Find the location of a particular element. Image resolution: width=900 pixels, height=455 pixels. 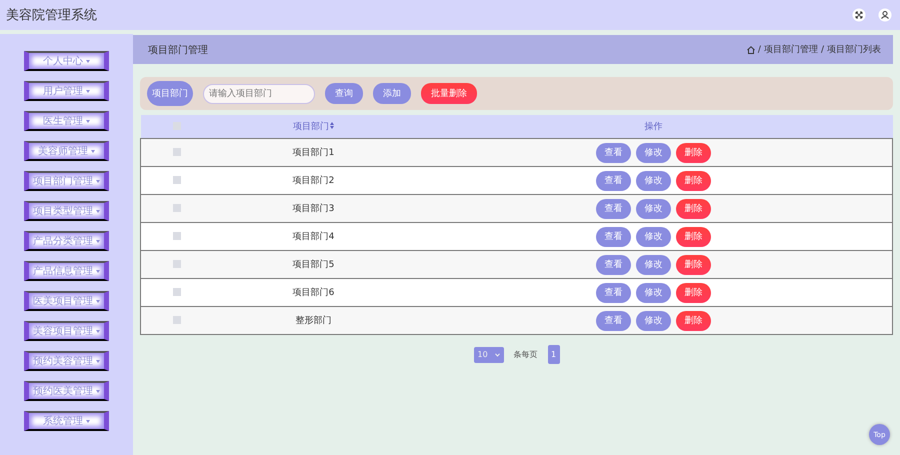

menu-item: 产品信息管理 is located at coordinates (66, 271).